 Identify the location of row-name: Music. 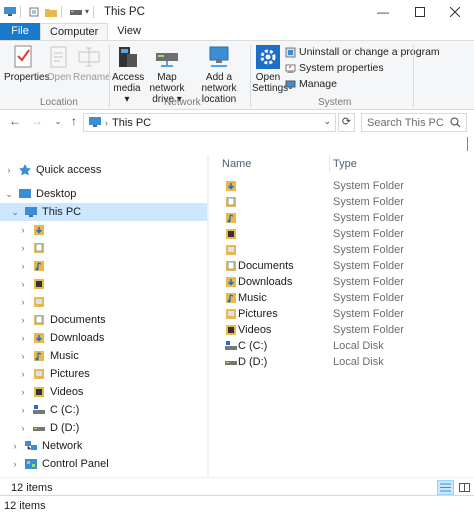
(252, 298).